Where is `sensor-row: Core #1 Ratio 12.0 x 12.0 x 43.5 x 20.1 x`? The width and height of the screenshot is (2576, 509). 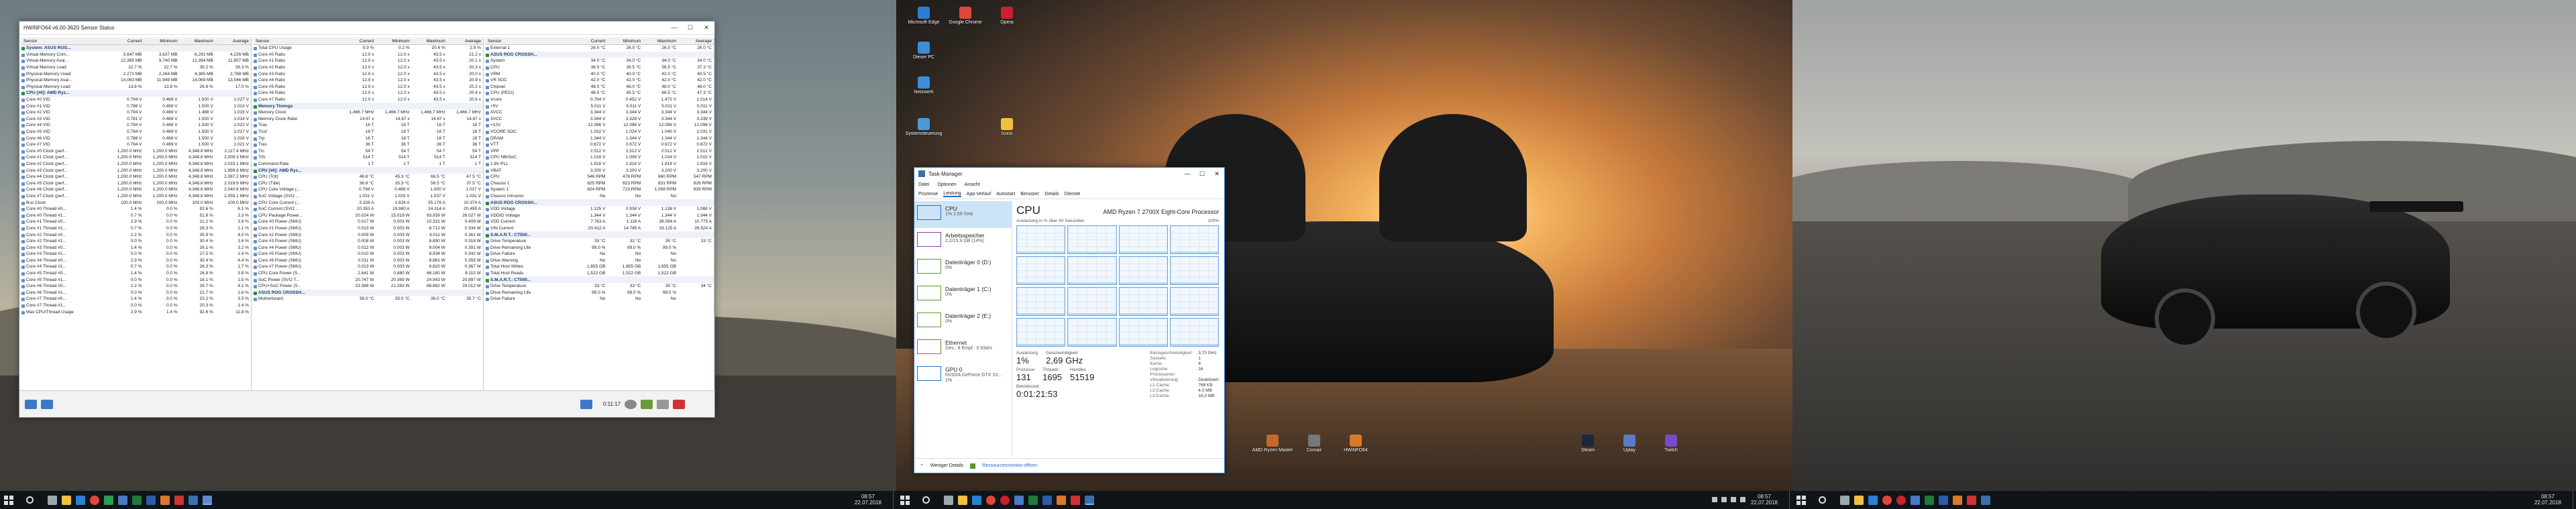
sensor-row: Core #1 Ratio 12.0 x 12.0 x 43.5 x 20.1 x is located at coordinates (368, 61).